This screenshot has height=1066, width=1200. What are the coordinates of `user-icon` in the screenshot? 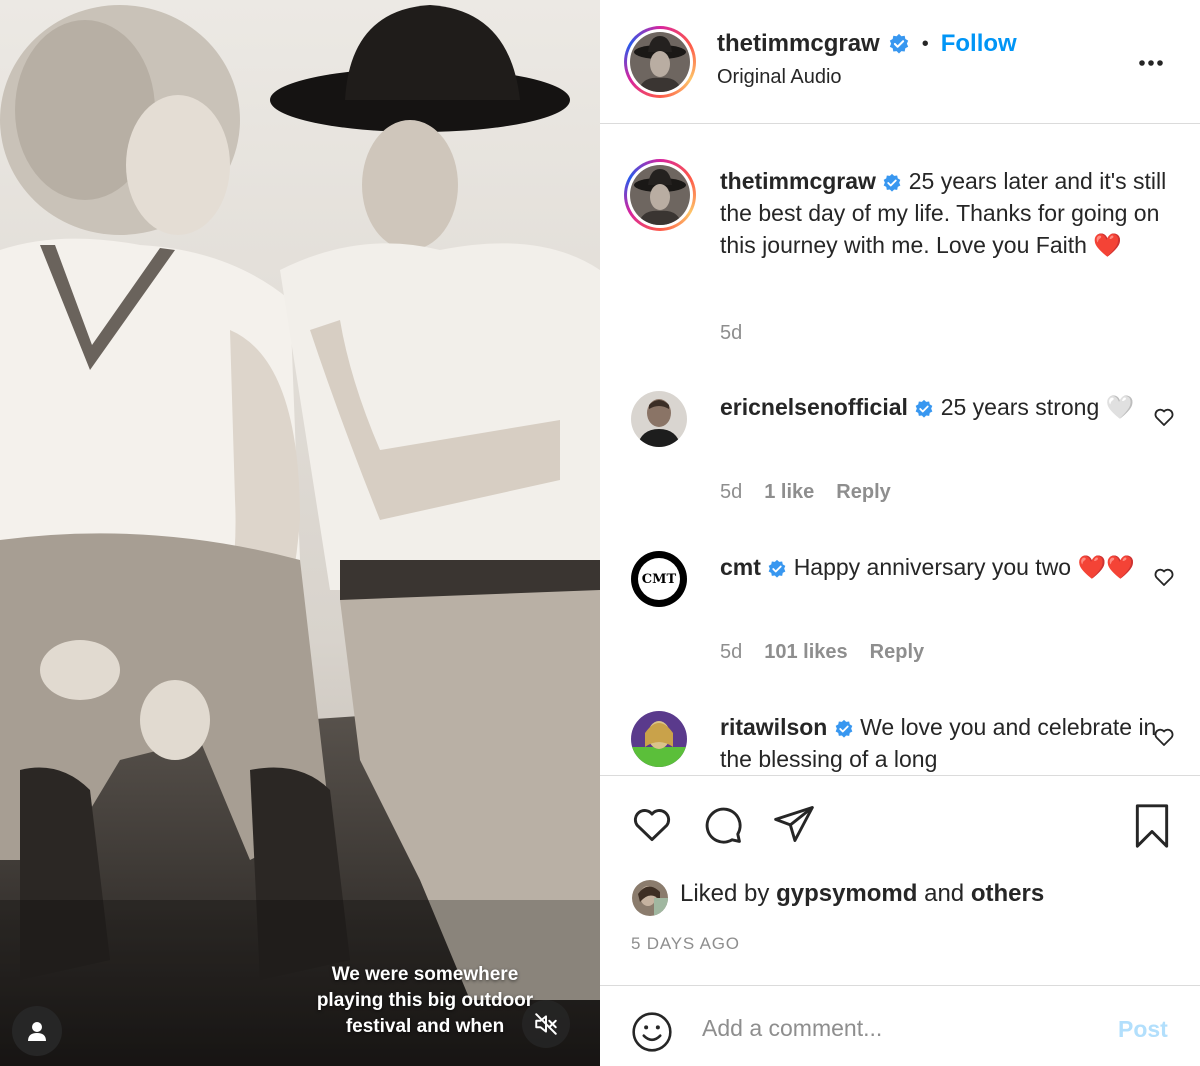 It's located at (37, 1031).